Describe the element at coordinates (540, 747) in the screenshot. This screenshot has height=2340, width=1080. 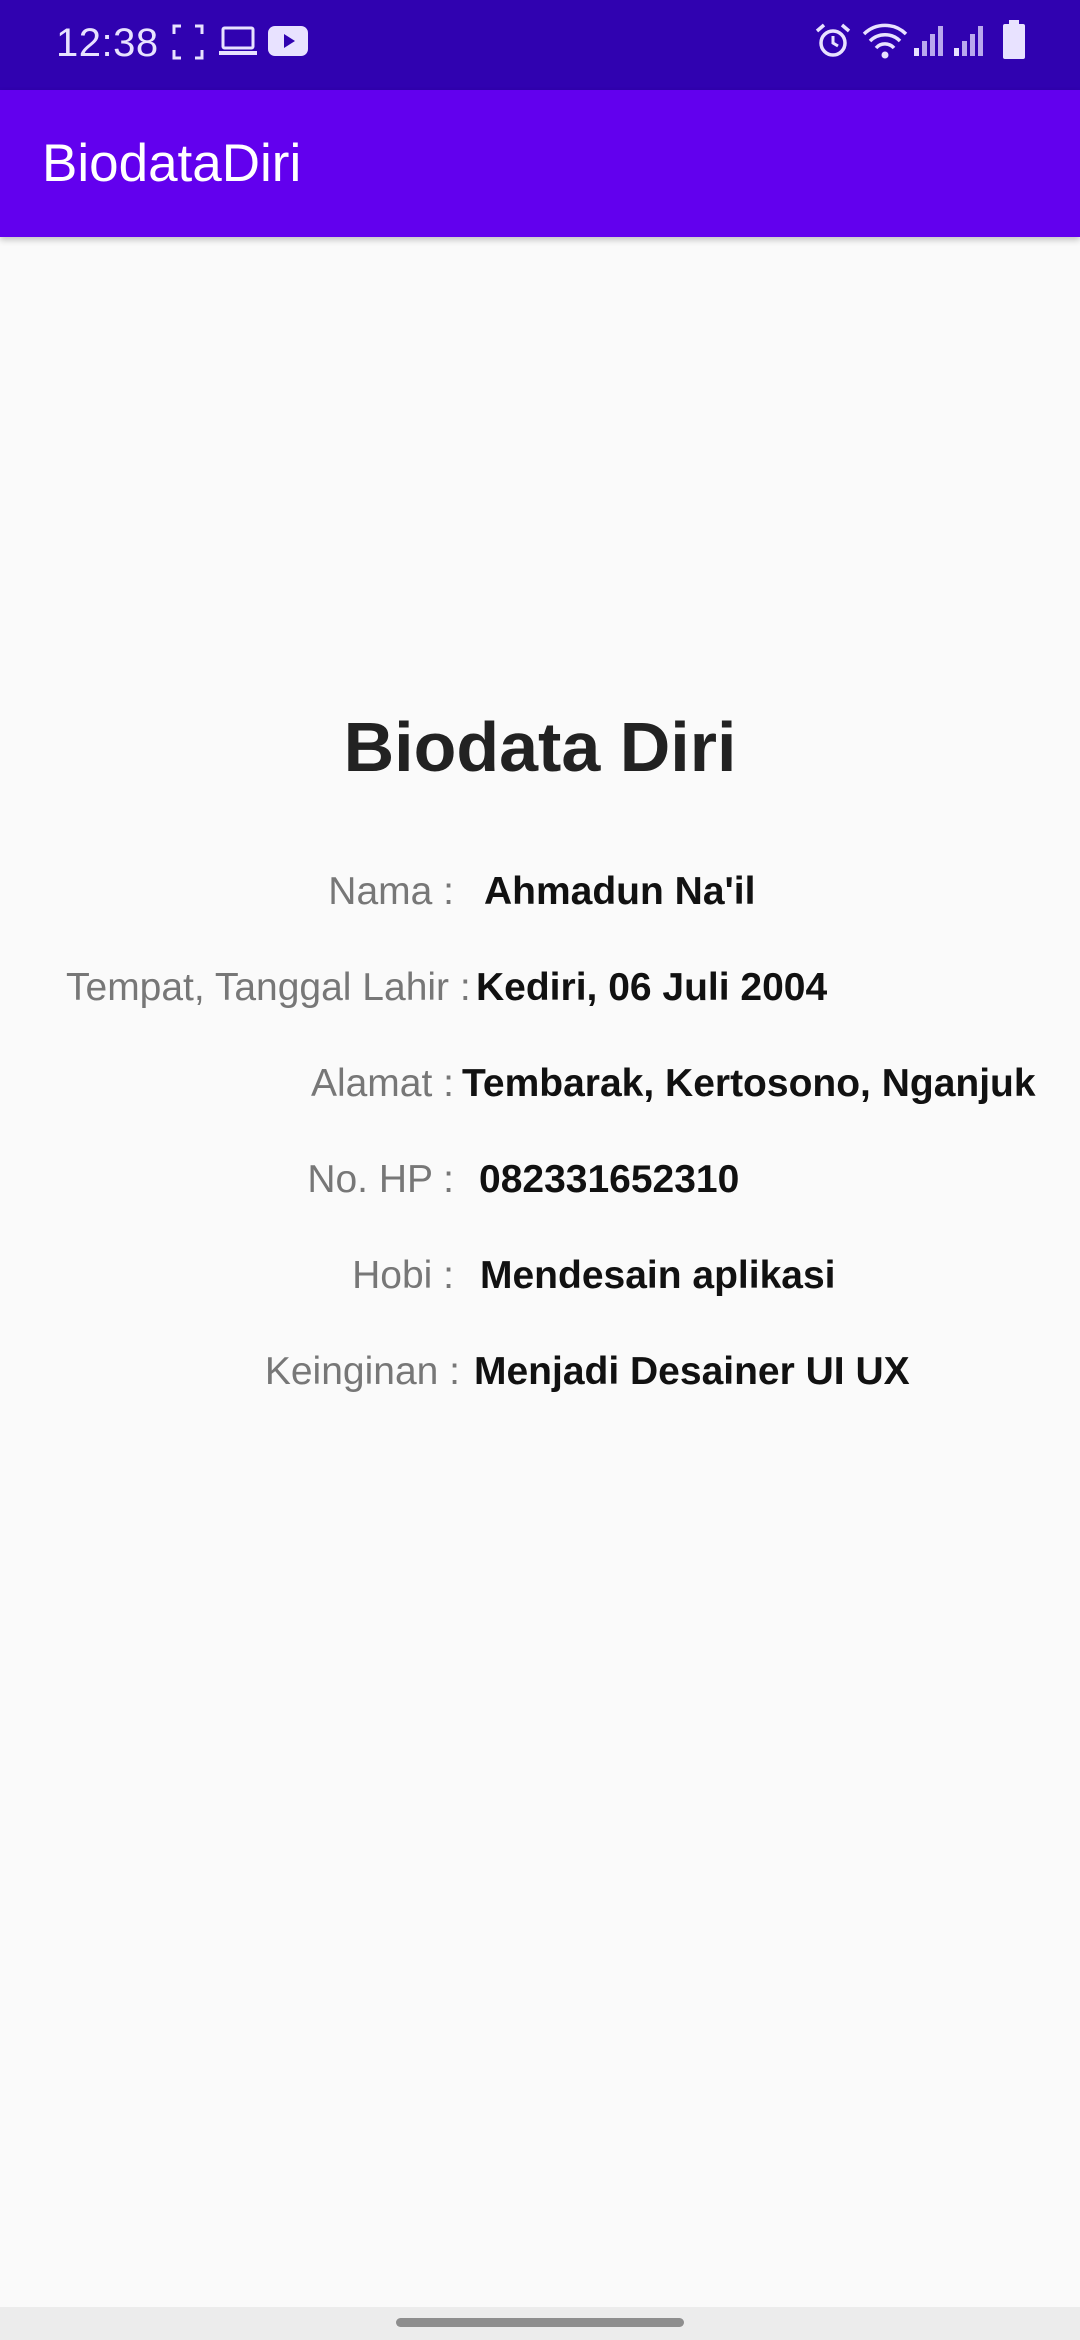
I see `page-heading: Biodata Diri` at that location.